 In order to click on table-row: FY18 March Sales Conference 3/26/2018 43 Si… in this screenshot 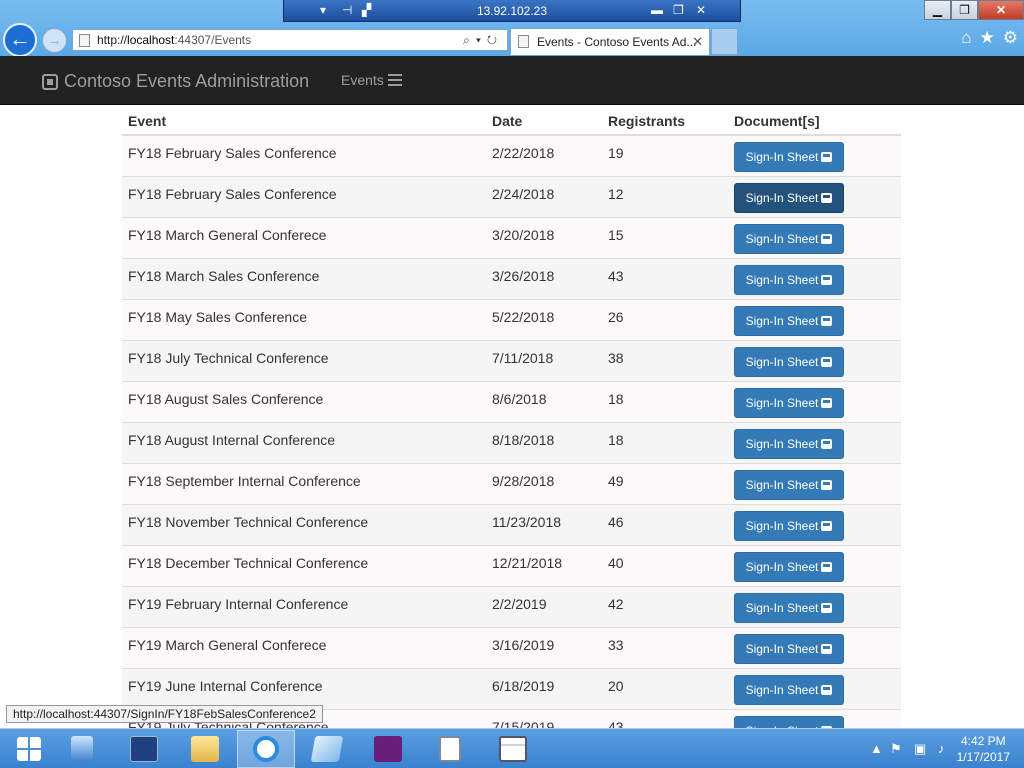, I will do `click(511, 278)`.